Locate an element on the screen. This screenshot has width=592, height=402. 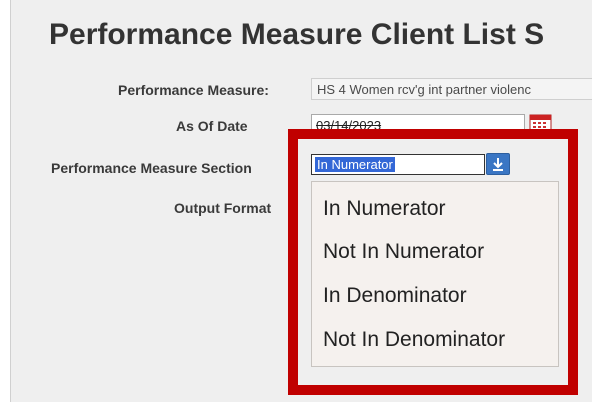
option-in-numerator: In Numerator is located at coordinates (384, 209).